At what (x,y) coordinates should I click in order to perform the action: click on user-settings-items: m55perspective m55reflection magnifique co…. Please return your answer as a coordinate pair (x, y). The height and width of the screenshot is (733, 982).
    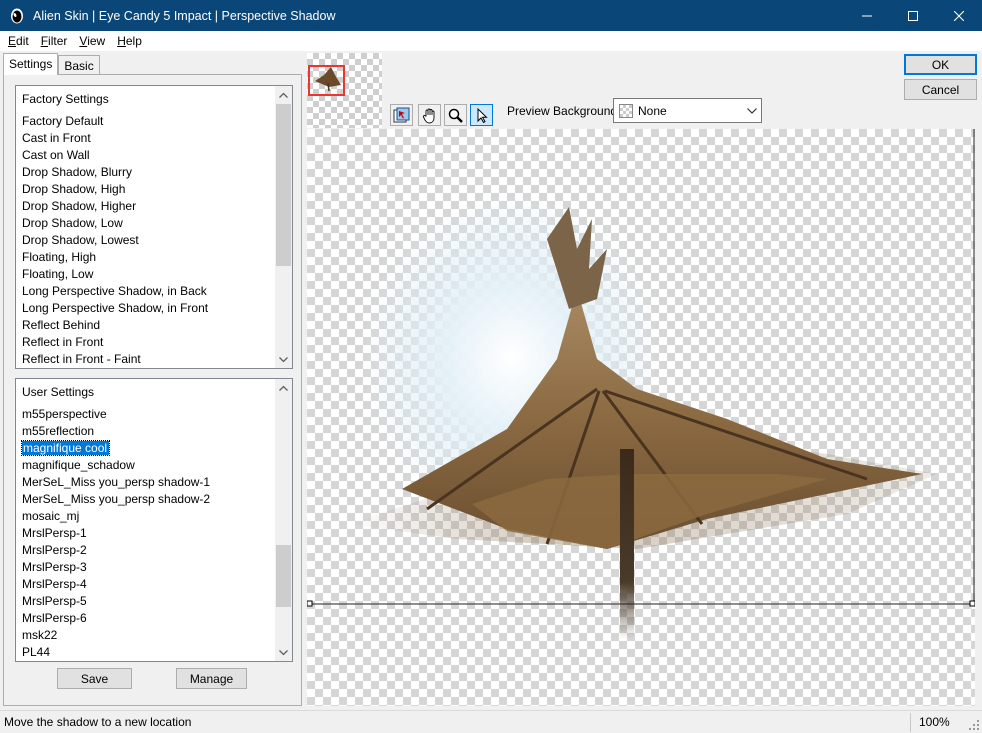
    Looking at the image, I should click on (147, 533).